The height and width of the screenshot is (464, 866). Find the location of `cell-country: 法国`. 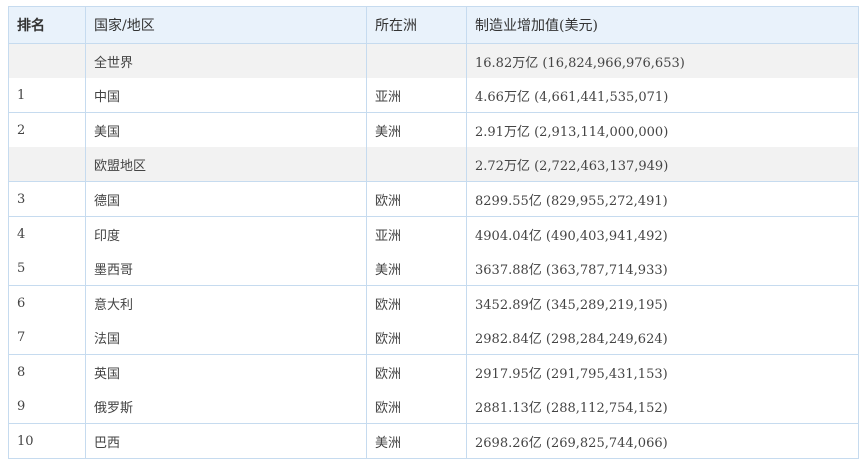

cell-country: 法国 is located at coordinates (226, 337).